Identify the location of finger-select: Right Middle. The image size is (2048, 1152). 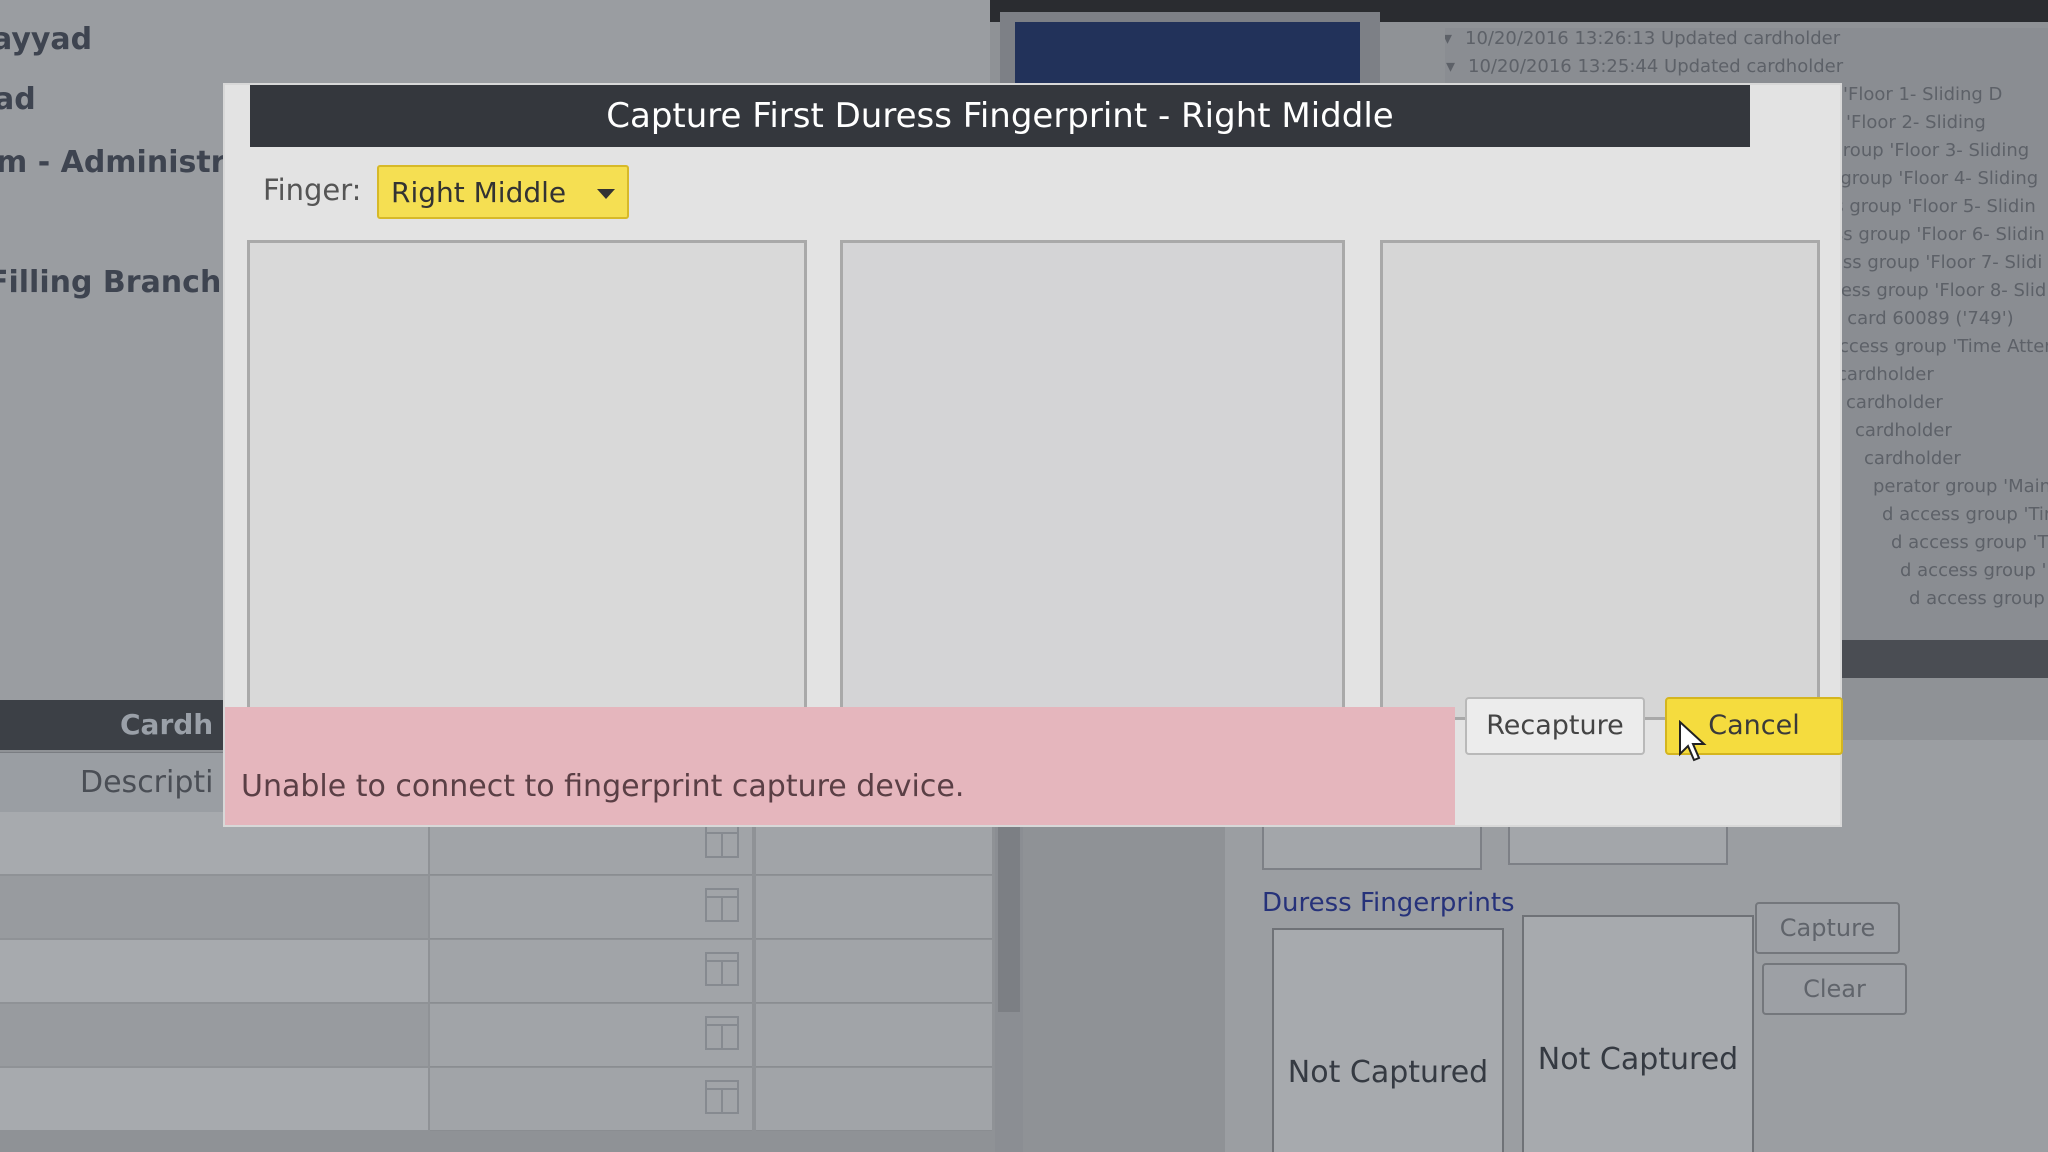
(503, 192).